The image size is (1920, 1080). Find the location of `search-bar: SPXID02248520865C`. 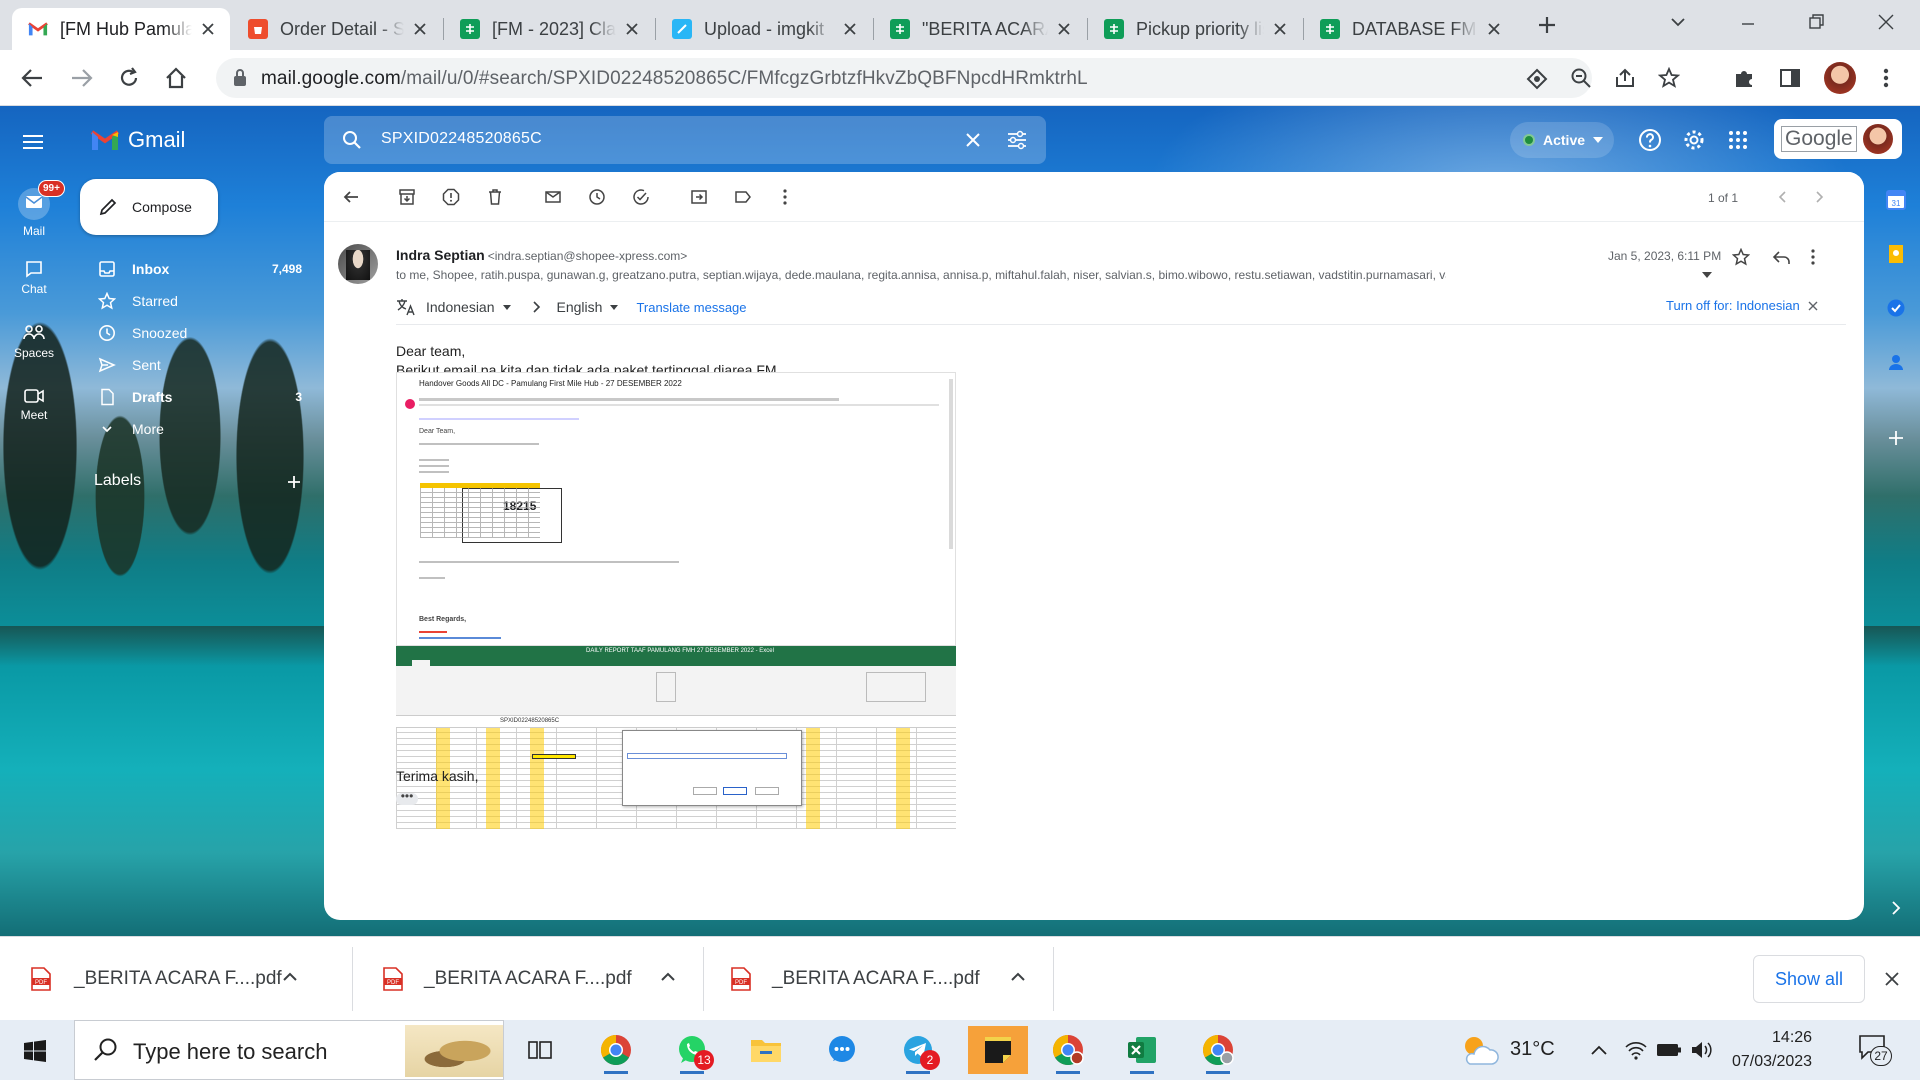

search-bar: SPXID02248520865C is located at coordinates (685, 140).